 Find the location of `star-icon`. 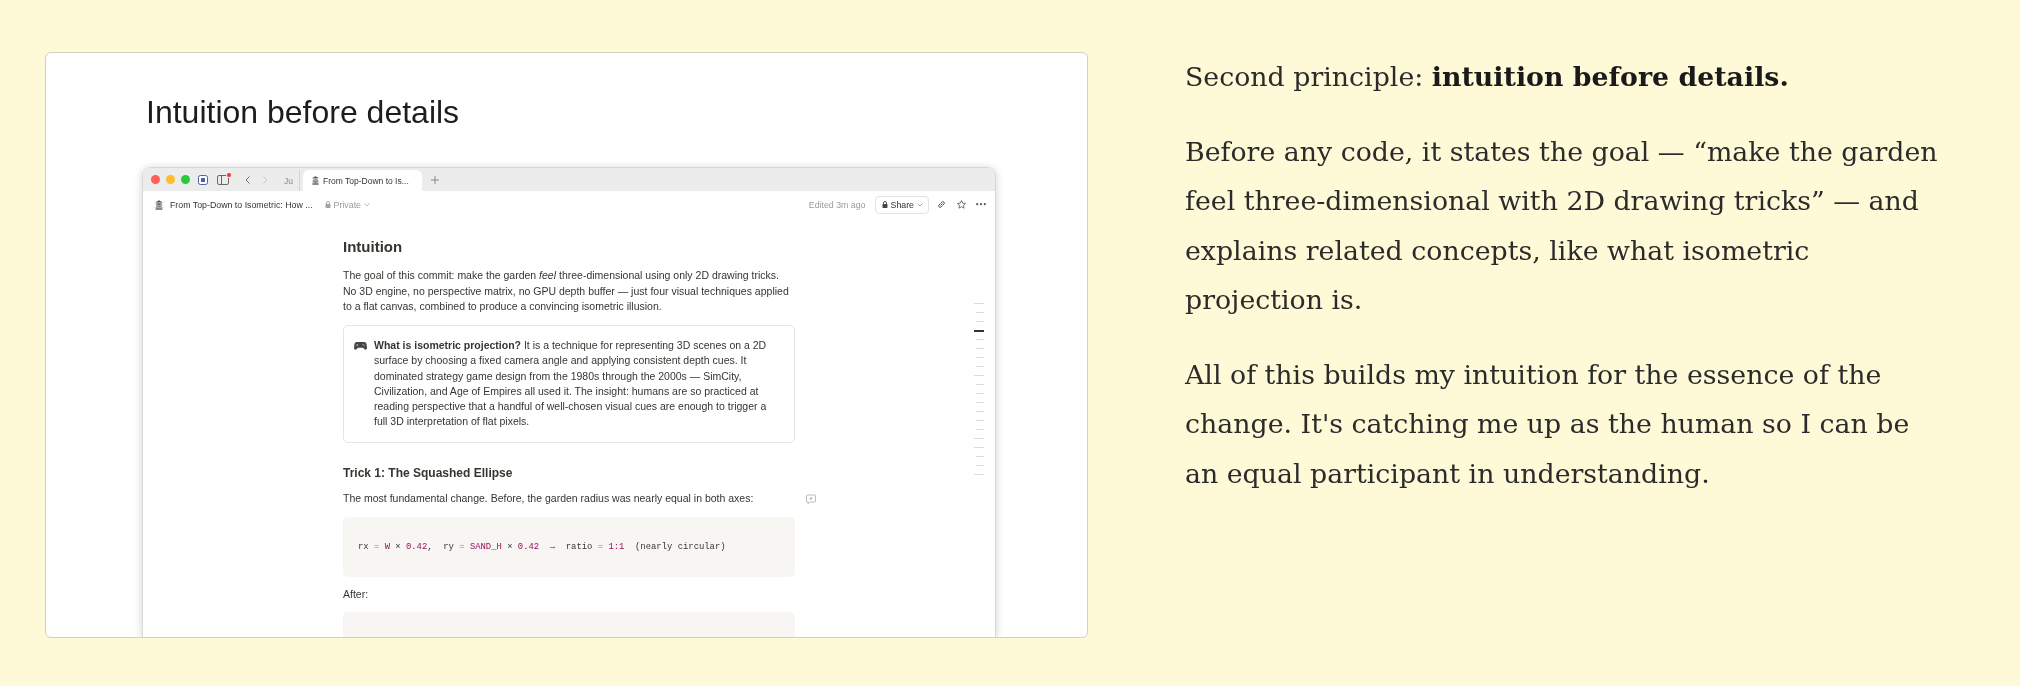

star-icon is located at coordinates (961, 204).